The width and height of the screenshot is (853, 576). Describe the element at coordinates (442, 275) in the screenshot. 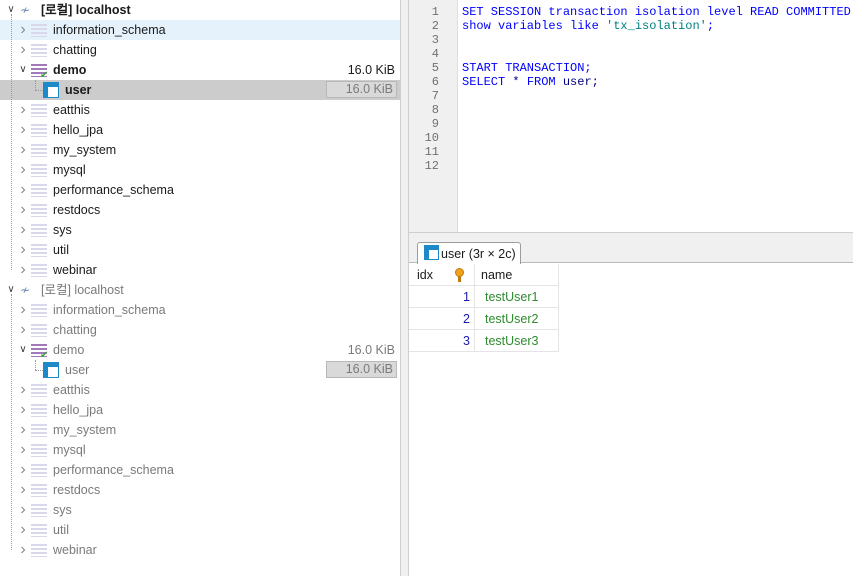

I see `column-header-idx: idx` at that location.